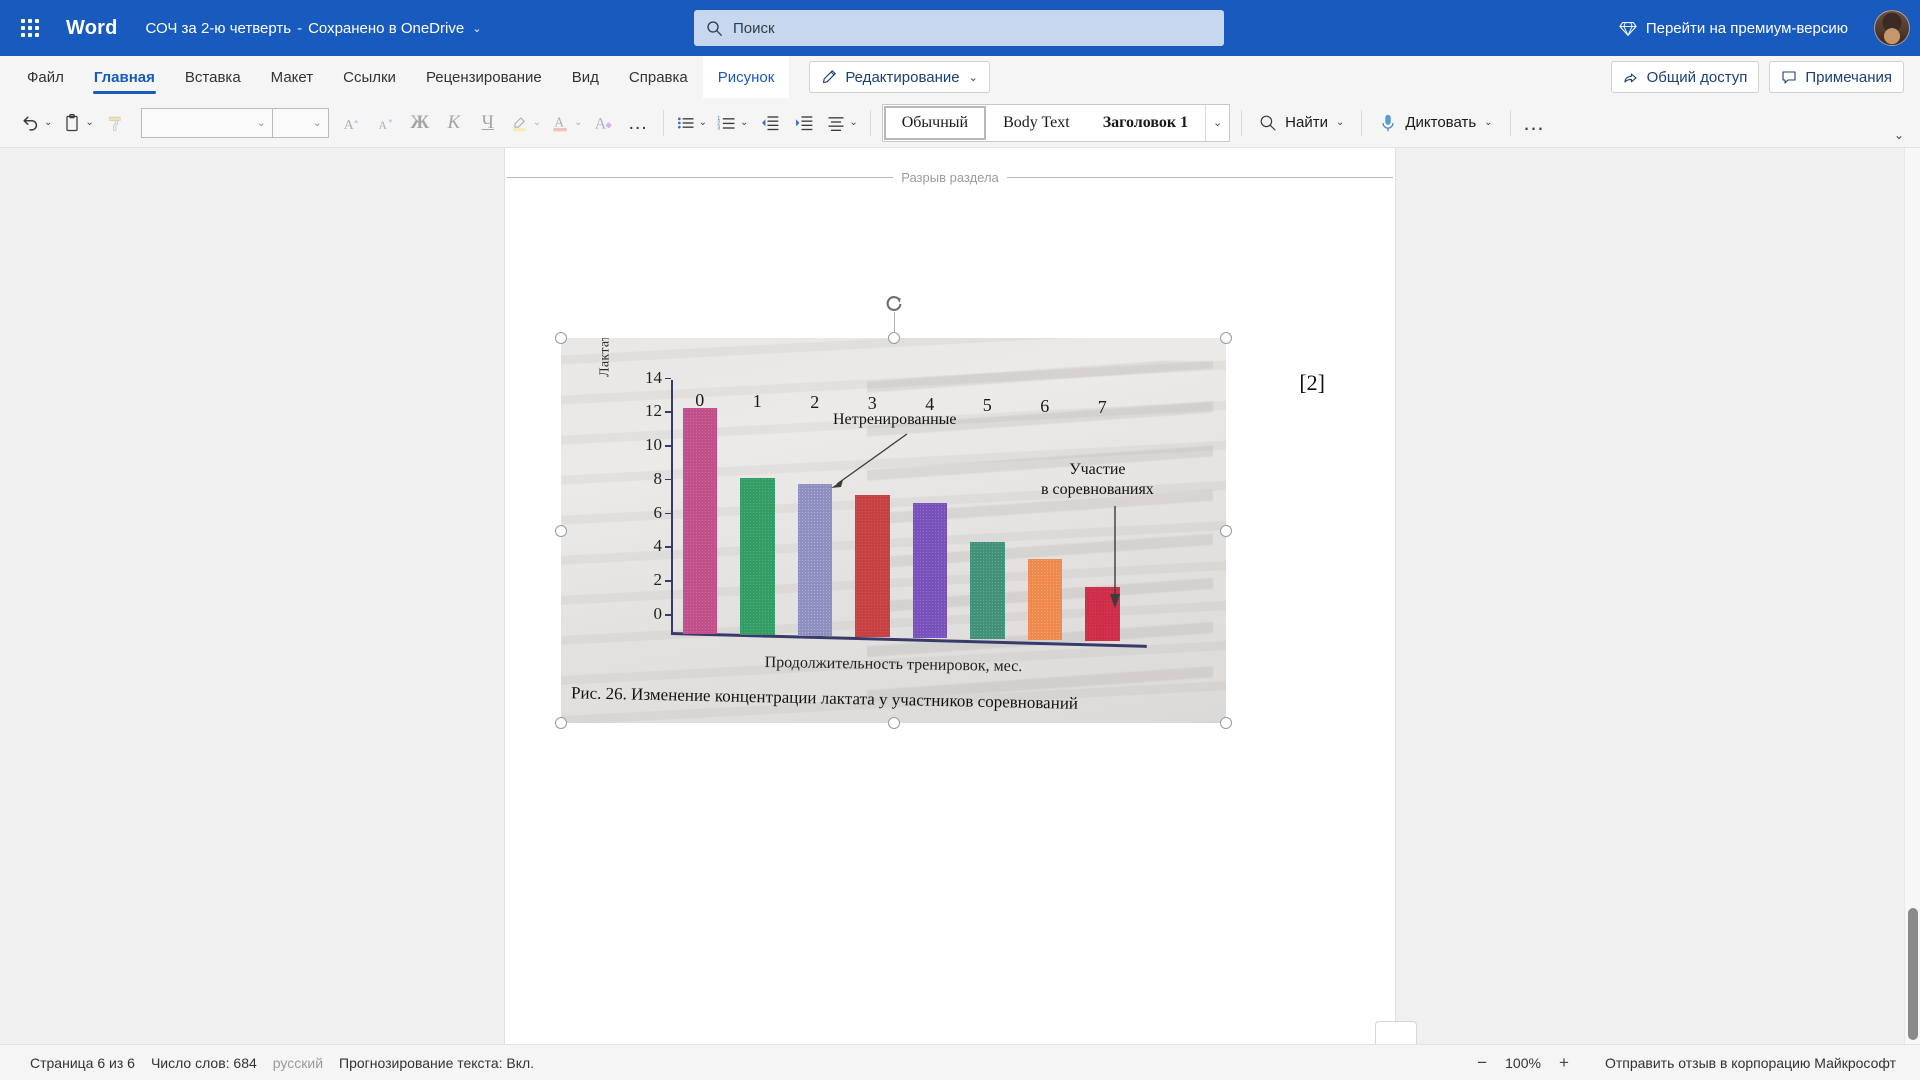  I want to click on resize-handle-top-center, so click(893, 338).